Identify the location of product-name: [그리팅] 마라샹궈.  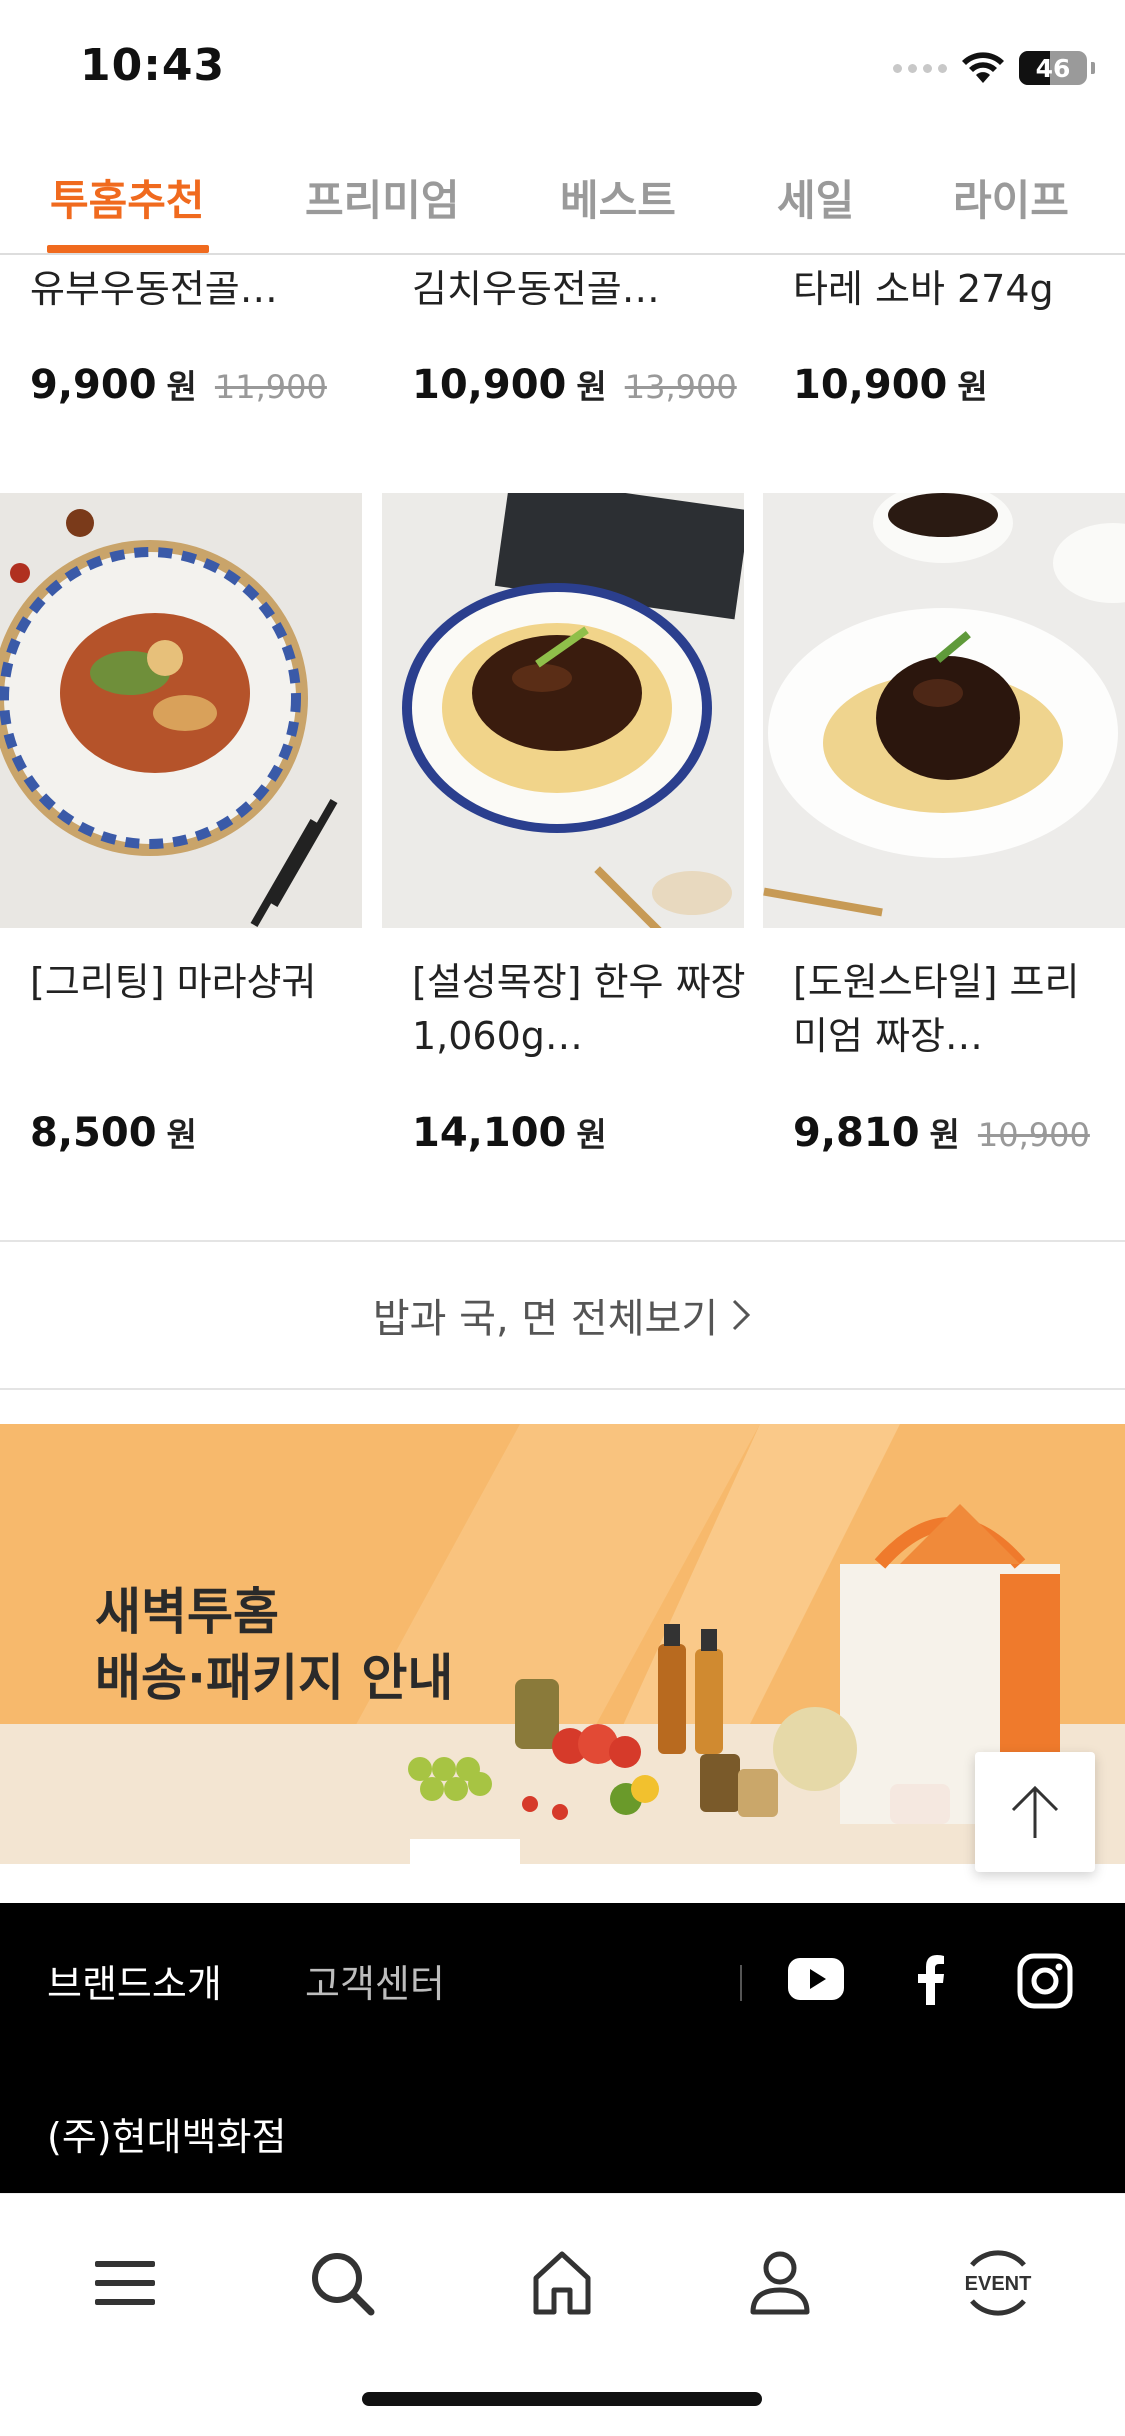
(210, 982).